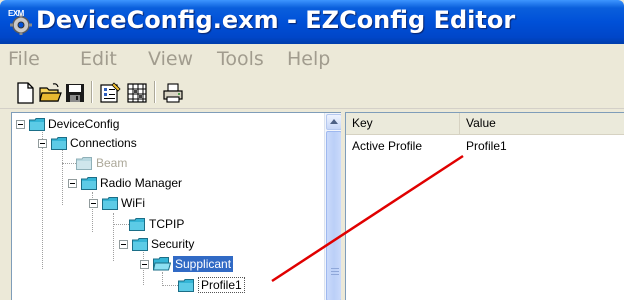  What do you see at coordinates (276, 20) in the screenshot?
I see `window-title: DeviceConfig.exm - EZConfig Editor` at bounding box center [276, 20].